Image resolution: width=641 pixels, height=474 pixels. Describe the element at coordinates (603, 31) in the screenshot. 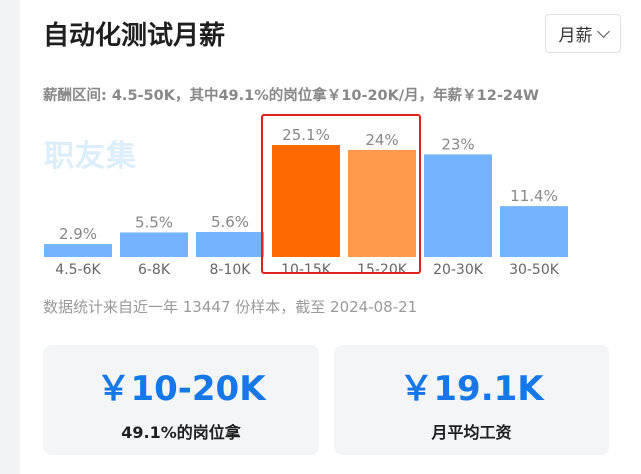

I see `chevron-down-icon` at that location.